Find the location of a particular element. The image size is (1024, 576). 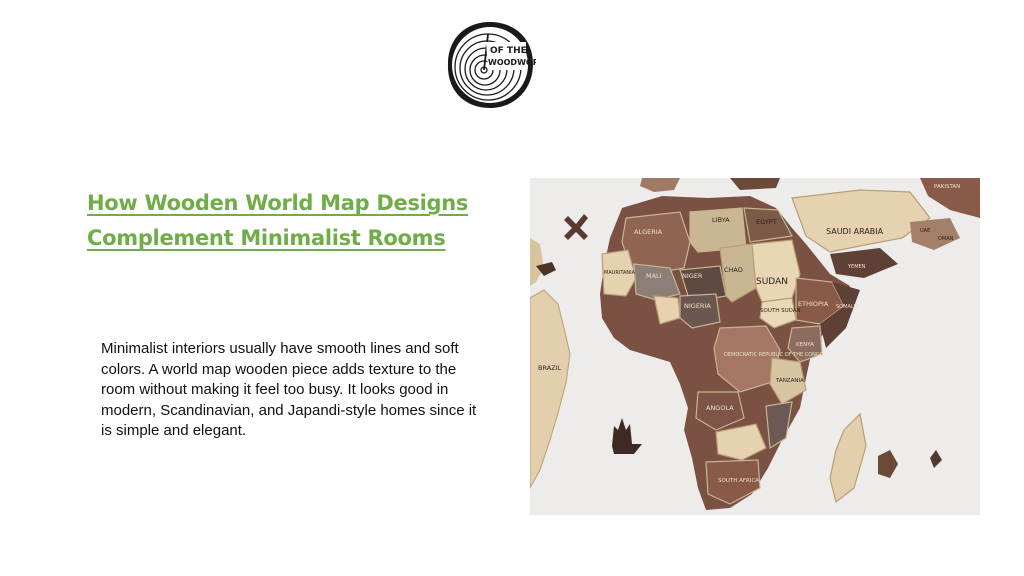

logo-text-bottom: WOODWORK is located at coordinates (512, 62).